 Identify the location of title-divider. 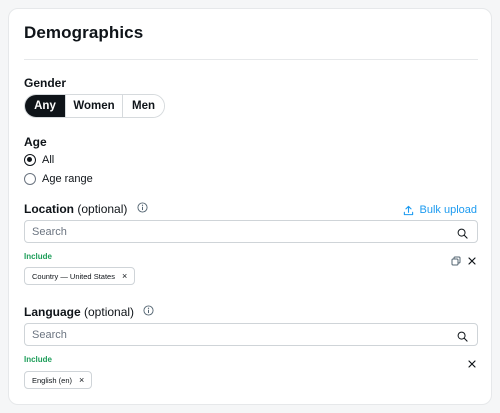
(251, 59).